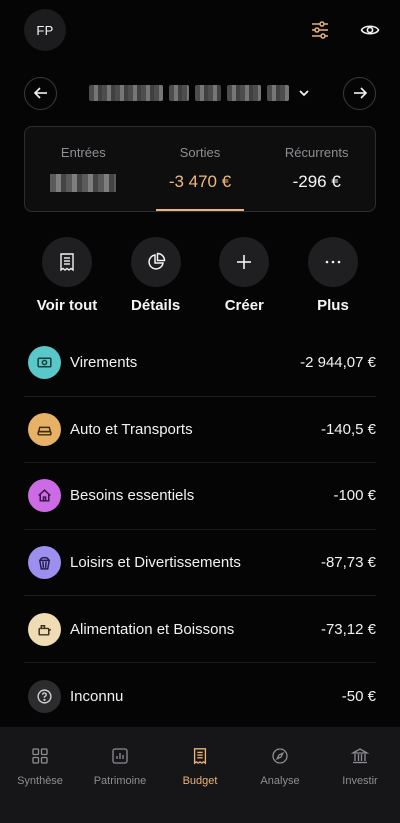 Image resolution: width=400 pixels, height=823 pixels. Describe the element at coordinates (200, 496) in the screenshot. I see `category-row-besoins-essentiels: Besoins essentiels -100 €` at that location.